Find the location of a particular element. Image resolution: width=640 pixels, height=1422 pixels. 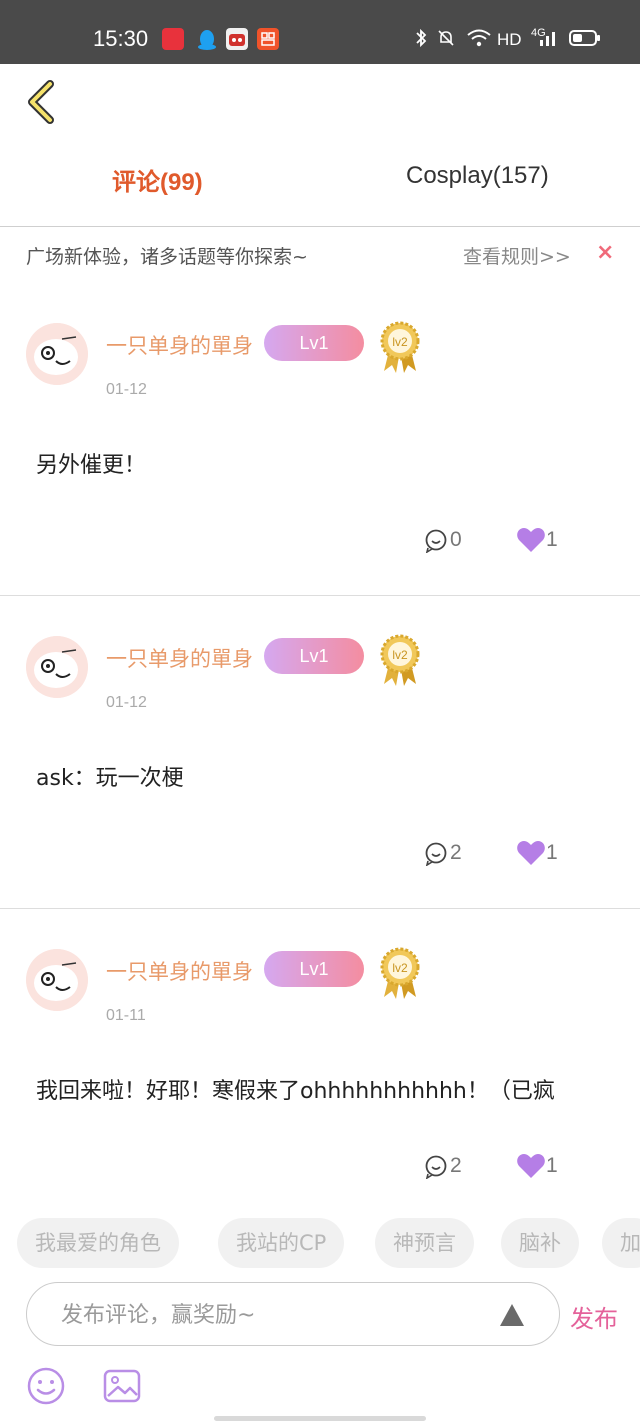

qq-icon is located at coordinates (207, 39).